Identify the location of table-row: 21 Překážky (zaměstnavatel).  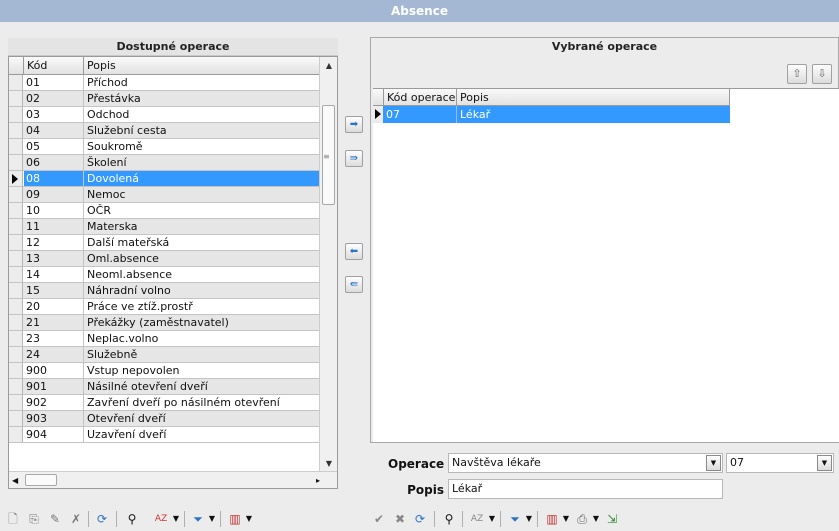
(164, 323).